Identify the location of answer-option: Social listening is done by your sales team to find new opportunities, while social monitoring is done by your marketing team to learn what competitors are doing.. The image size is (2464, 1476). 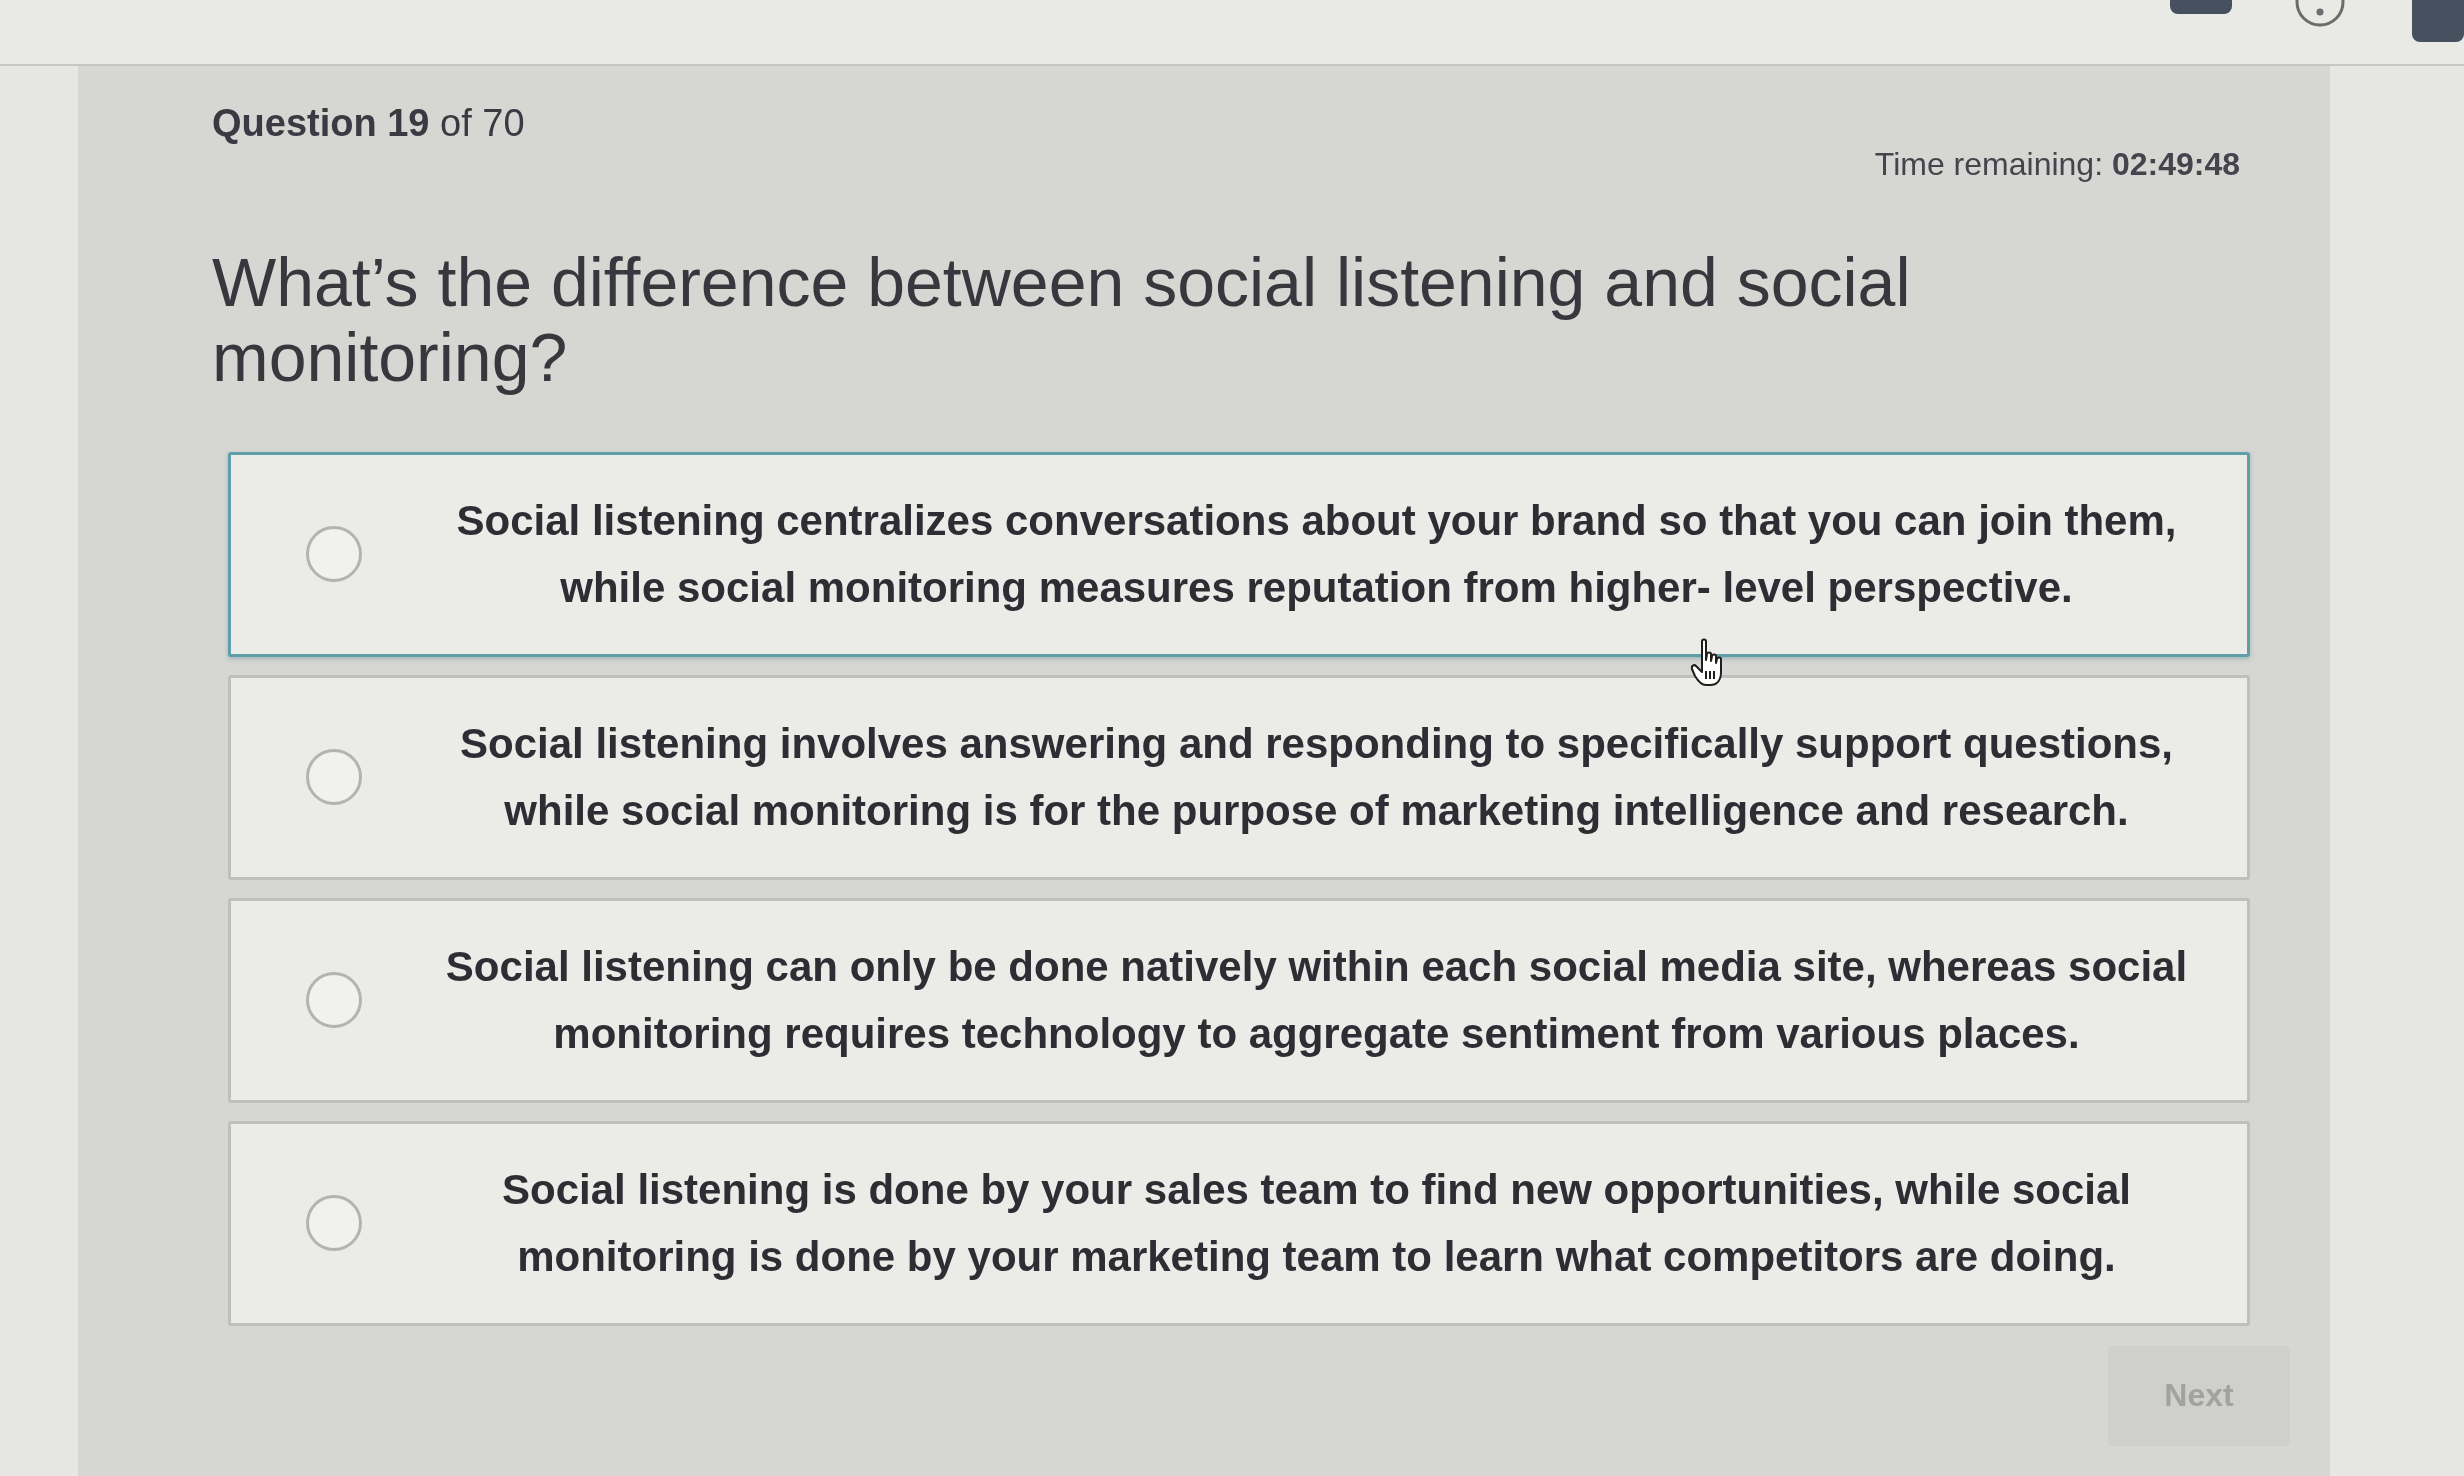
(1239, 1223).